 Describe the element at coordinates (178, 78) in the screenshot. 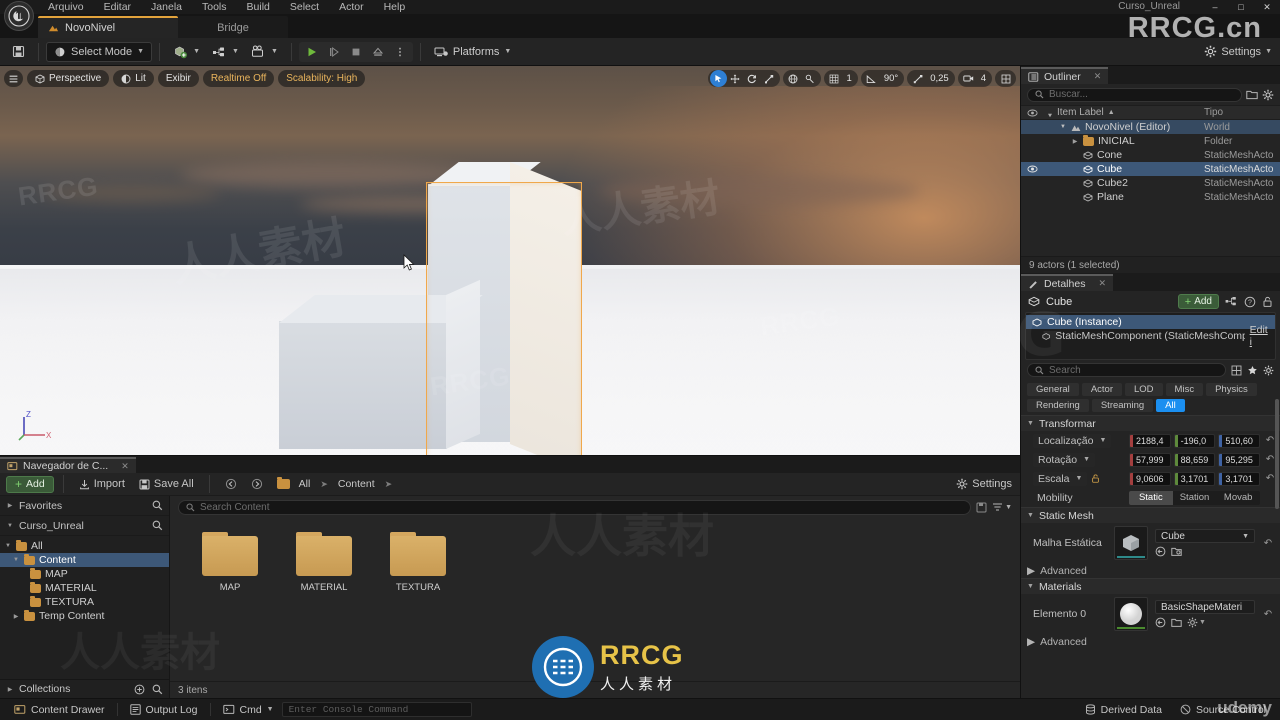

I see `viewport-exibir-chip: Exibir` at that location.